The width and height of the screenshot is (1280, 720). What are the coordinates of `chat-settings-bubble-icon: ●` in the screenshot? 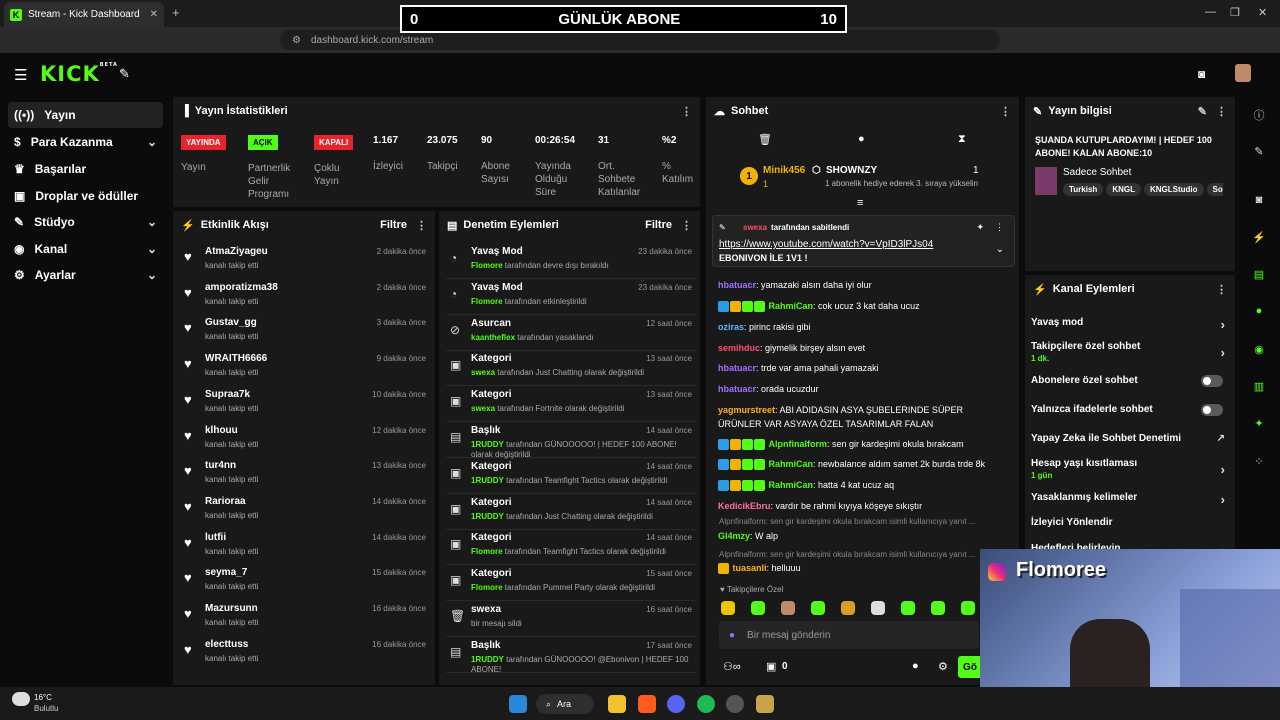 It's located at (915, 666).